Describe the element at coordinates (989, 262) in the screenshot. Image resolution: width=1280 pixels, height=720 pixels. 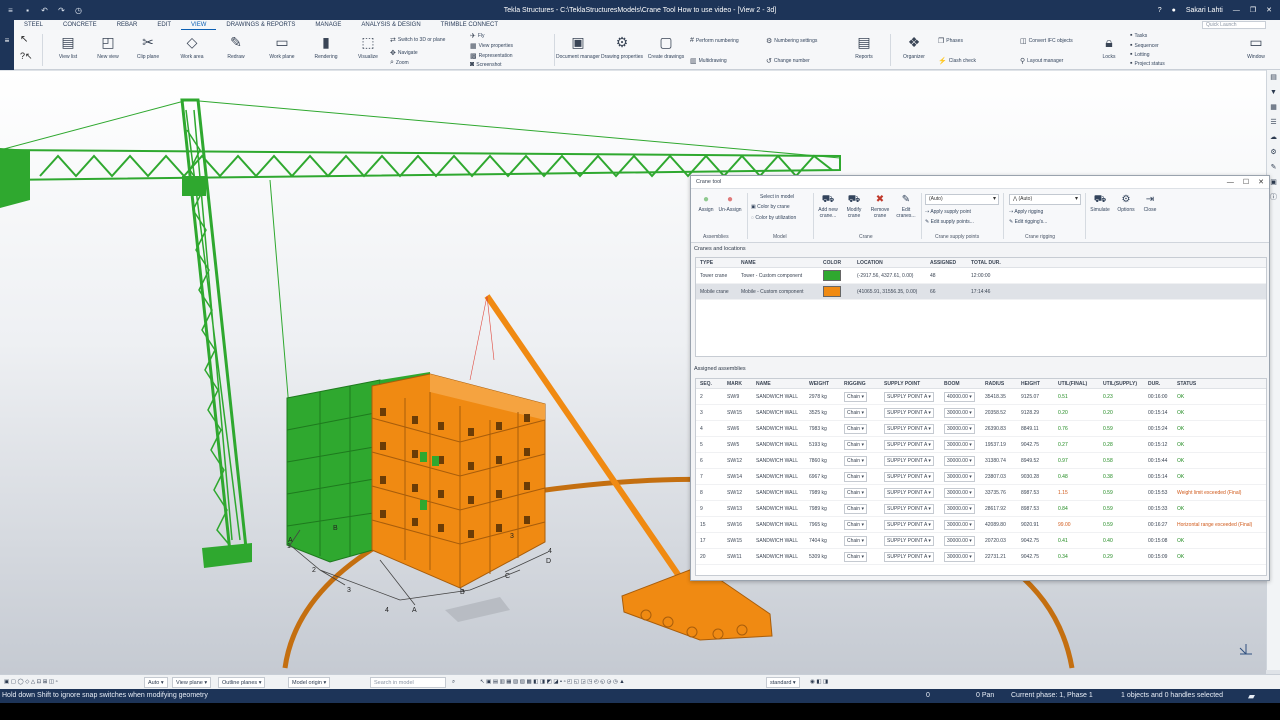
I see `col-total-dur: TOTAL DUR.` at that location.